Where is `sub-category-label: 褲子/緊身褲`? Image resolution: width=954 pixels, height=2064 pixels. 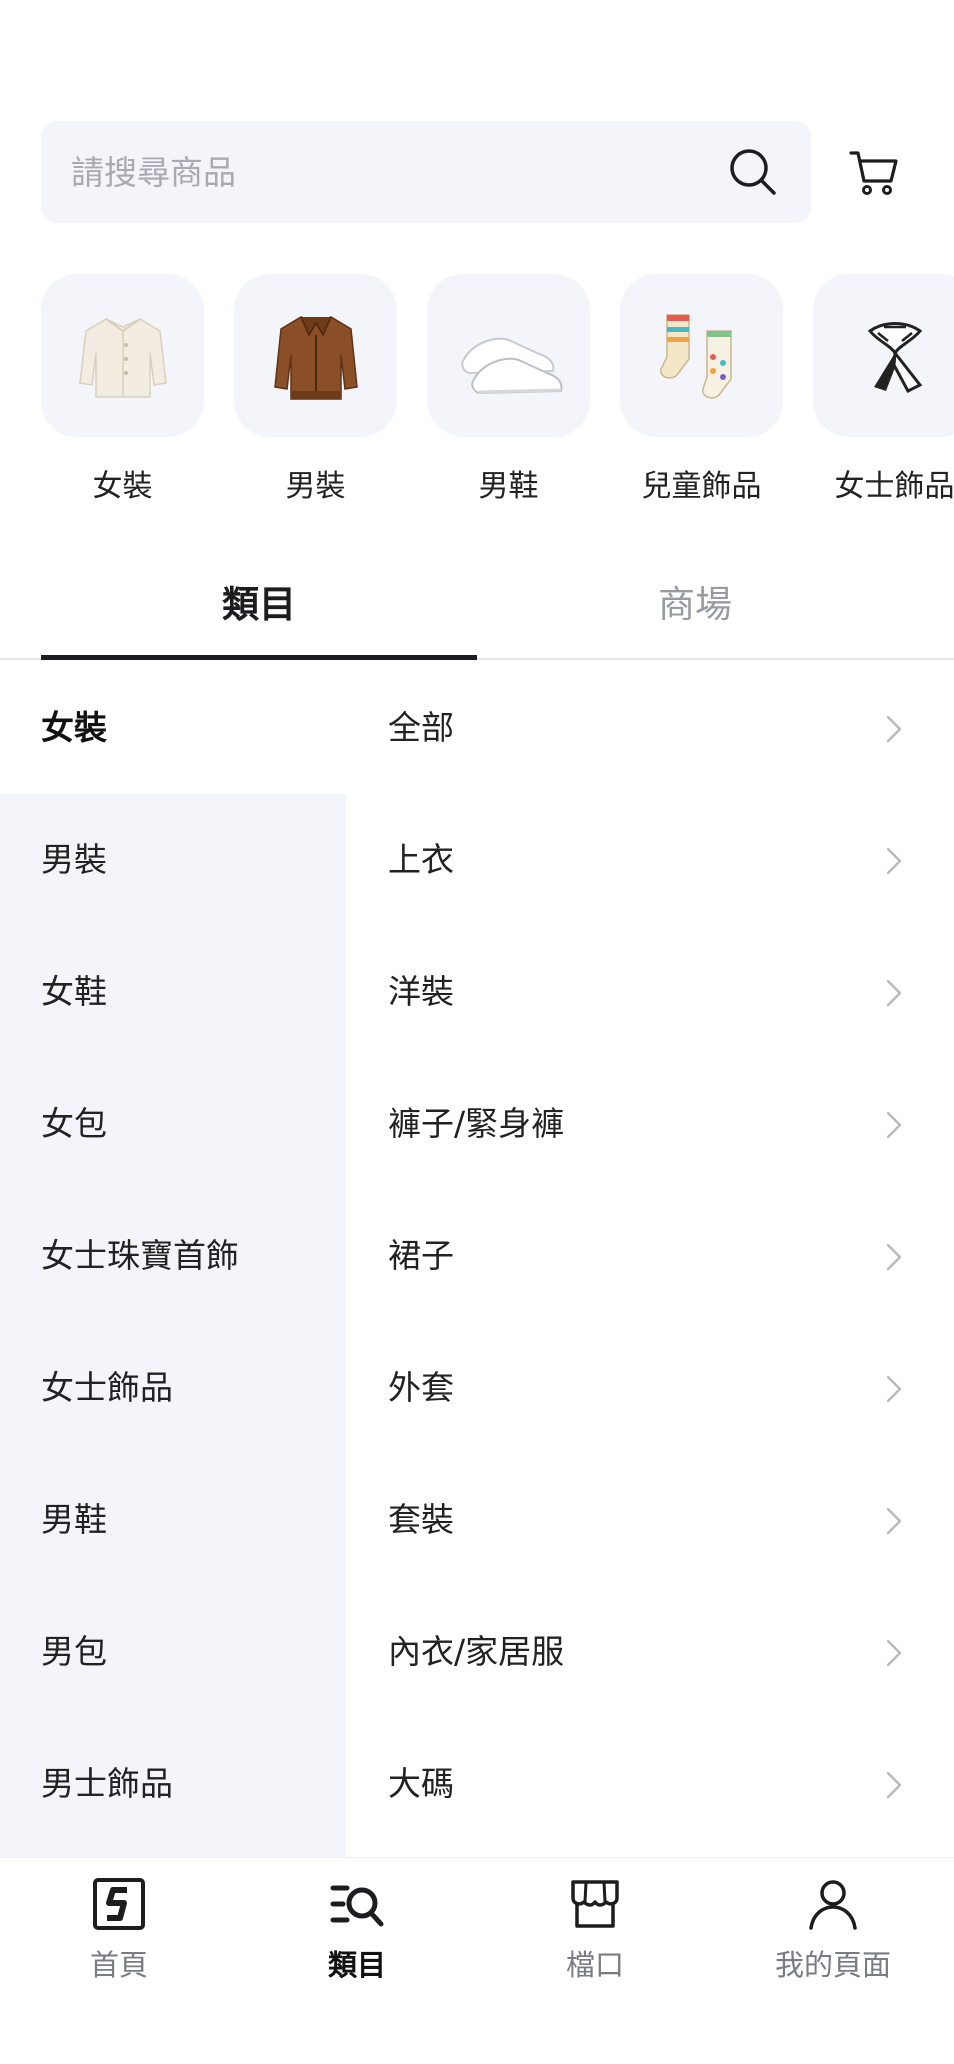
sub-category-label: 褲子/緊身褲 is located at coordinates (476, 1123).